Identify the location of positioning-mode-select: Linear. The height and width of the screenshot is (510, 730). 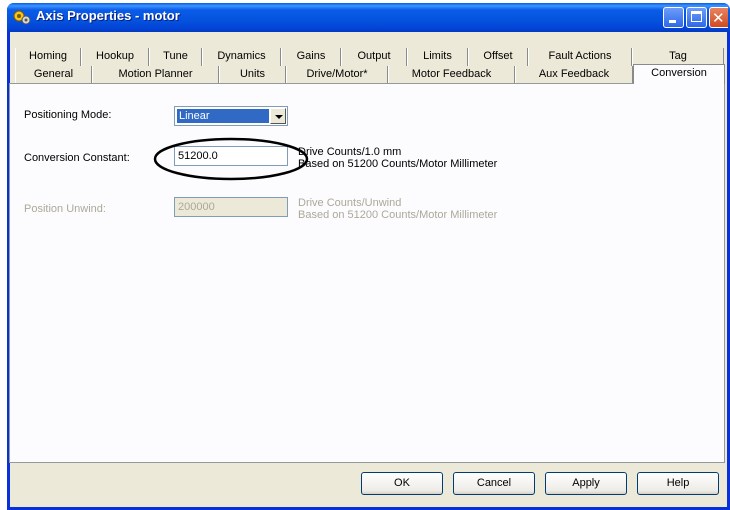
(231, 116).